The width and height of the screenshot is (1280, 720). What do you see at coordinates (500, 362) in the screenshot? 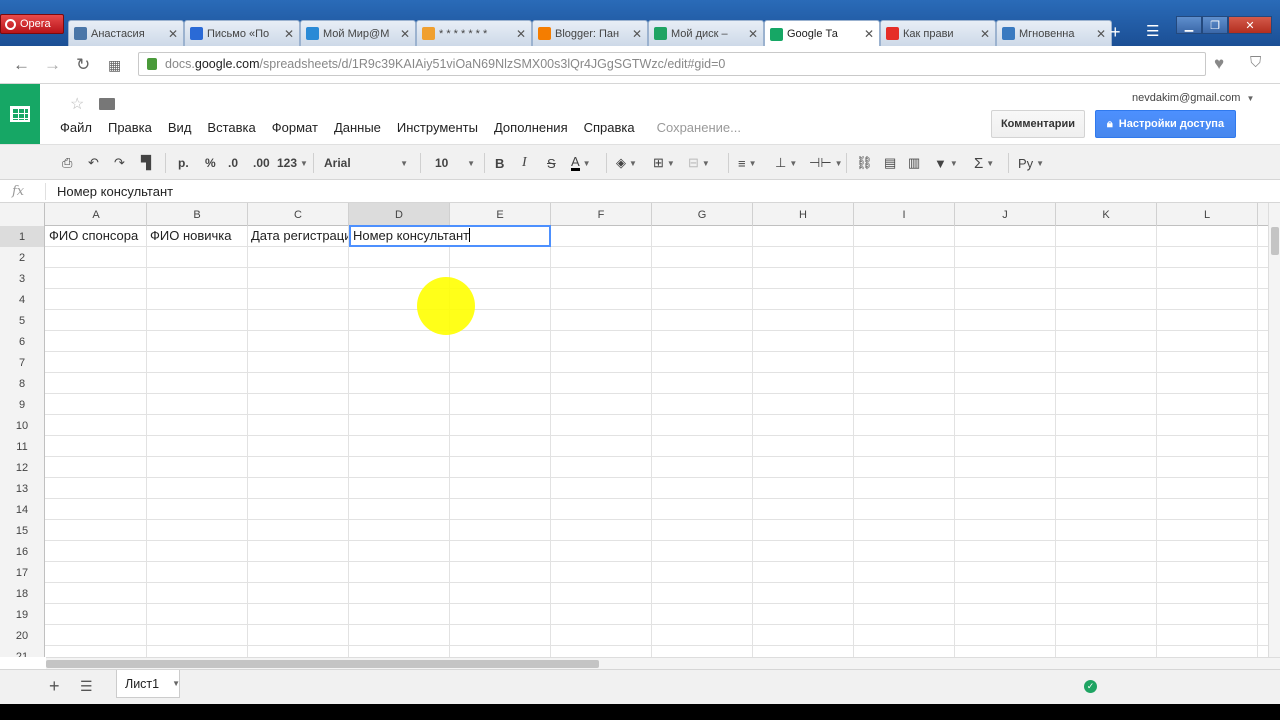
I see `cell-e7` at bounding box center [500, 362].